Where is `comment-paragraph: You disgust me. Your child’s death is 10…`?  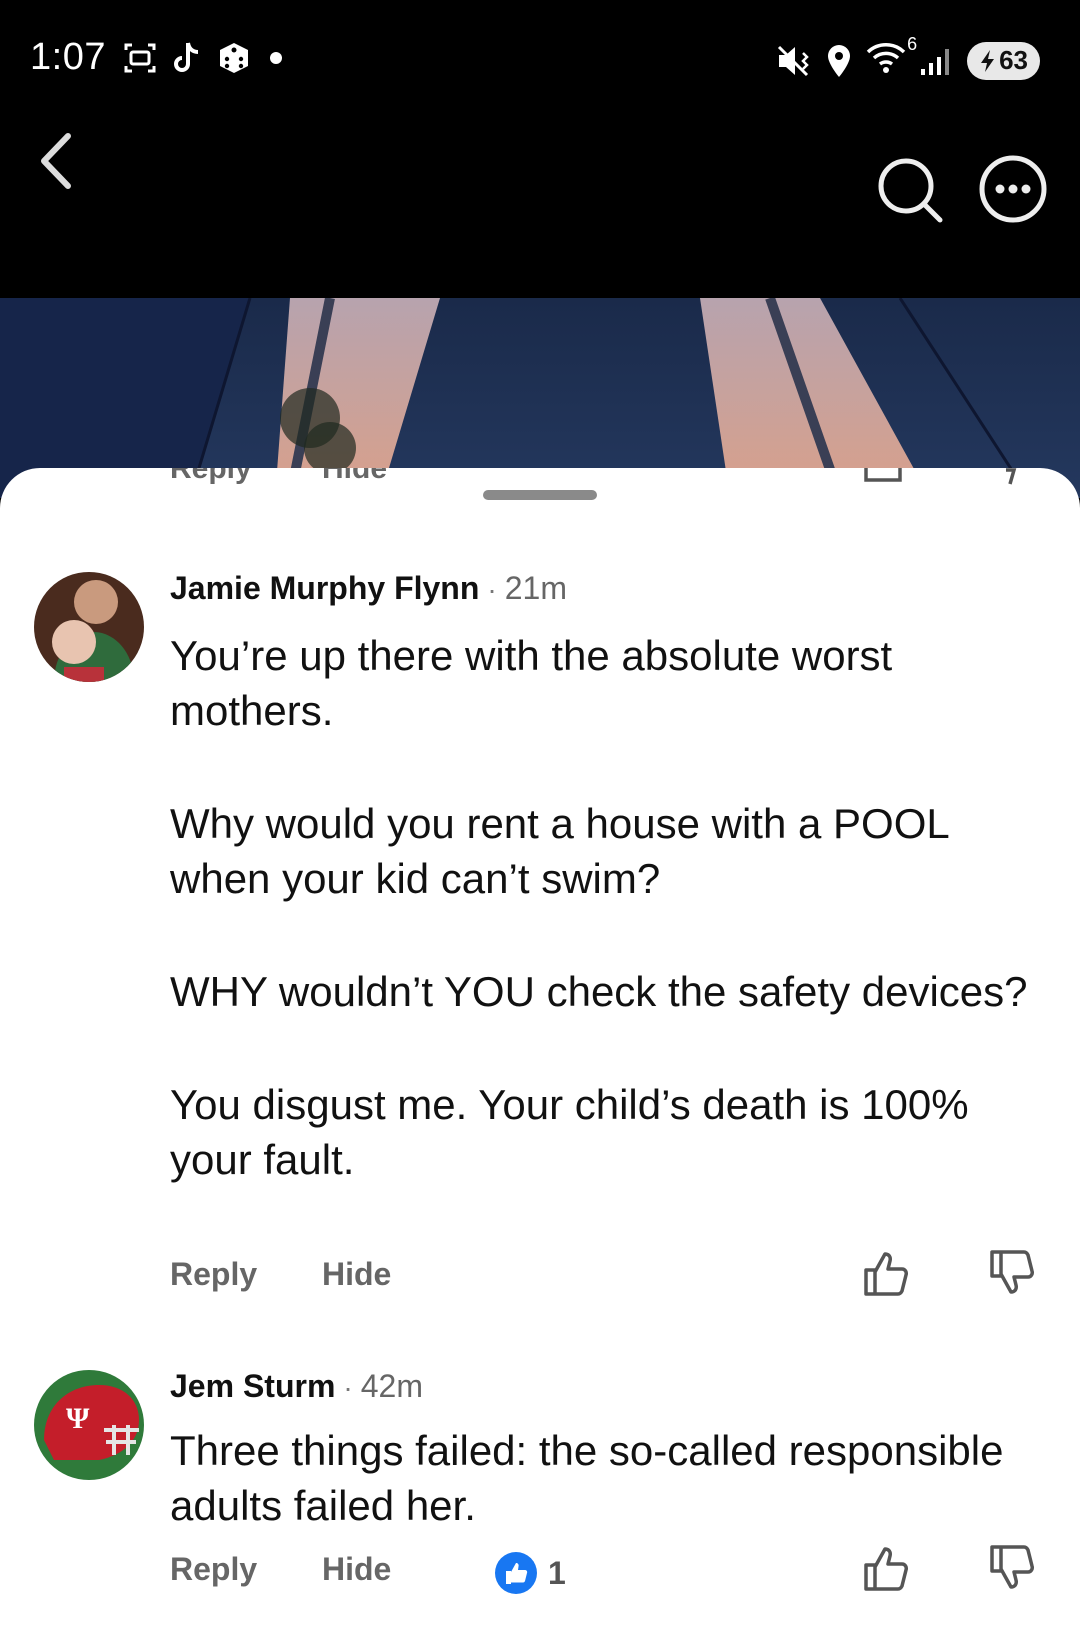 comment-paragraph: You disgust me. Your child’s death is 10… is located at coordinates (569, 1132).